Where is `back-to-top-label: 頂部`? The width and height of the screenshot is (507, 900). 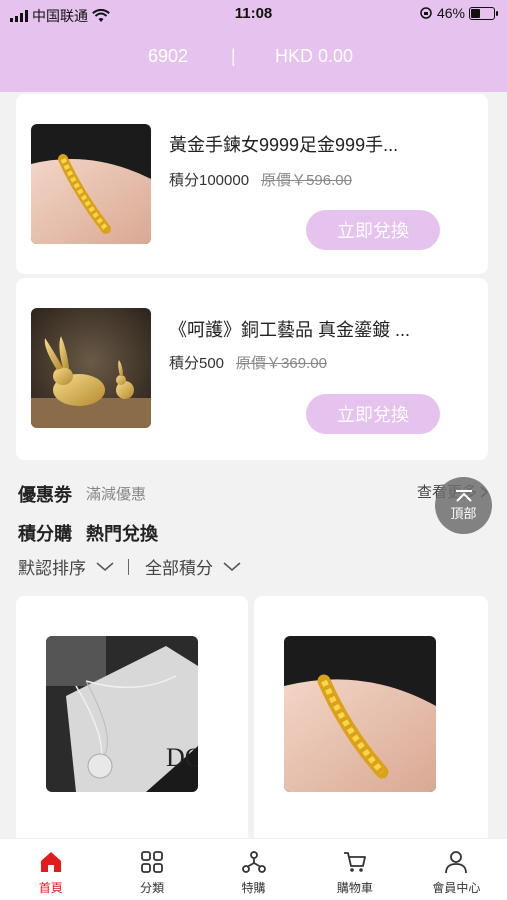
back-to-top-label: 頂部 is located at coordinates (463, 513).